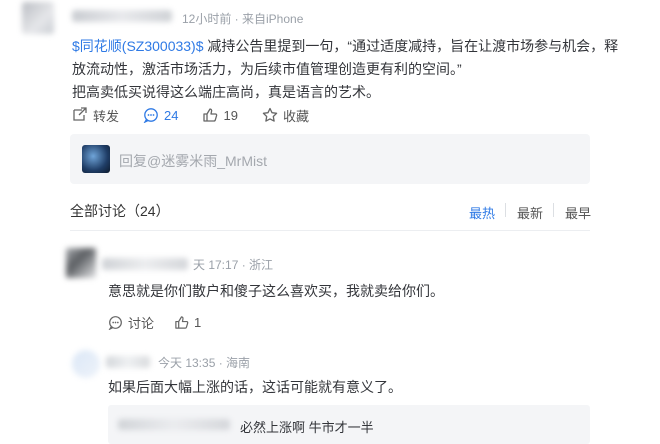  I want to click on star-icon, so click(270, 114).